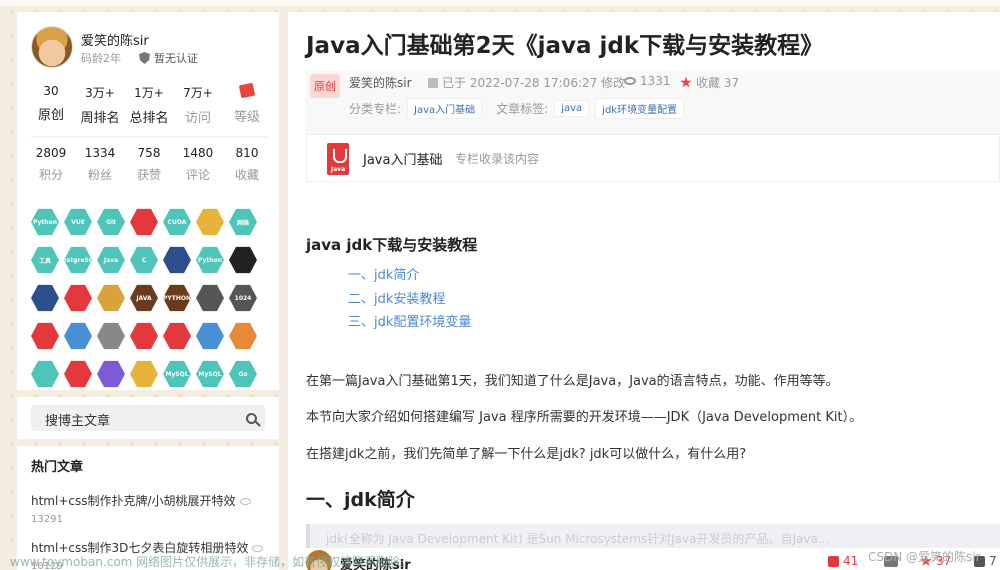 This screenshot has height=570, width=1000. What do you see at coordinates (47, 519) in the screenshot?
I see `hot-article-views: 13291` at bounding box center [47, 519].